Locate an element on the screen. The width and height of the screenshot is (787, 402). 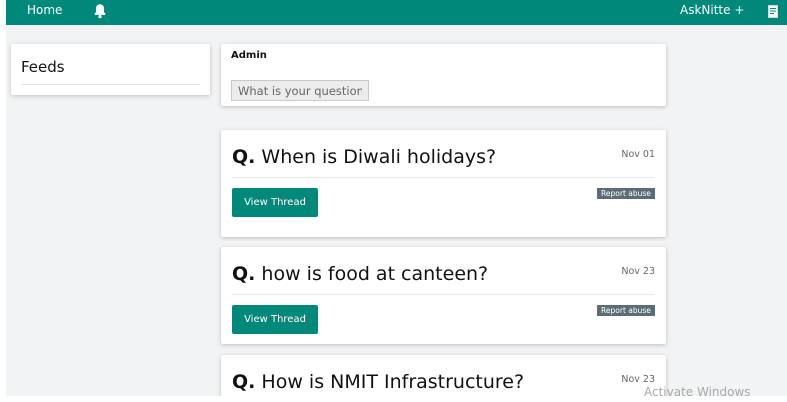
question-title: Q. how is food at canteen? is located at coordinates (360, 274).